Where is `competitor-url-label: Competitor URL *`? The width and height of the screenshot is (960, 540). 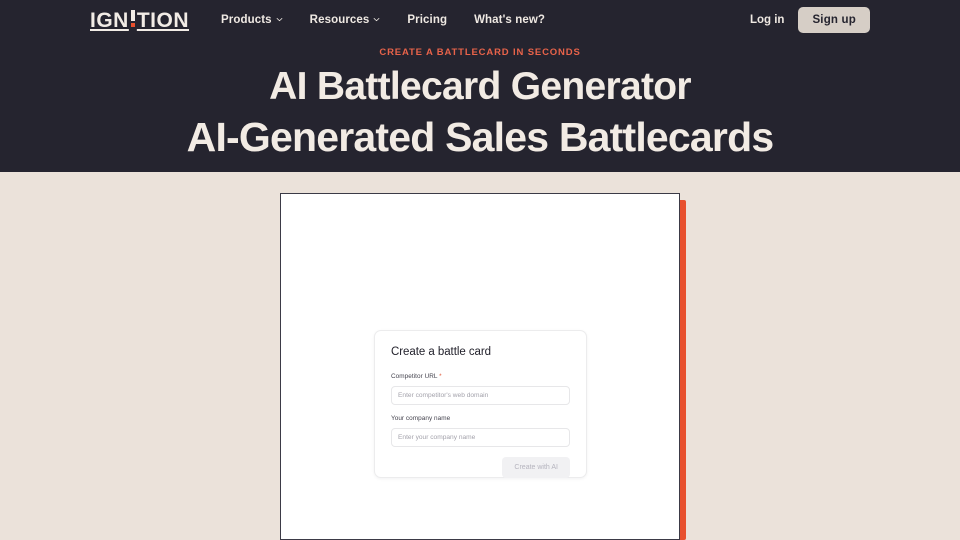
competitor-url-label: Competitor URL * is located at coordinates (480, 376).